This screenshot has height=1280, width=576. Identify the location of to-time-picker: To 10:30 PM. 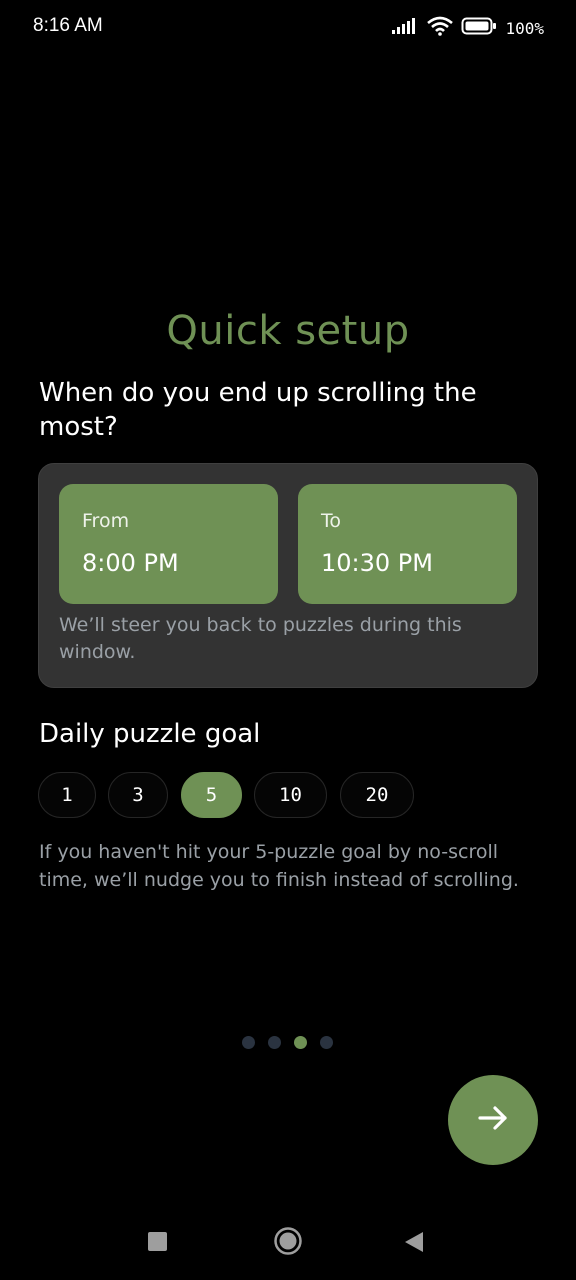
(407, 544).